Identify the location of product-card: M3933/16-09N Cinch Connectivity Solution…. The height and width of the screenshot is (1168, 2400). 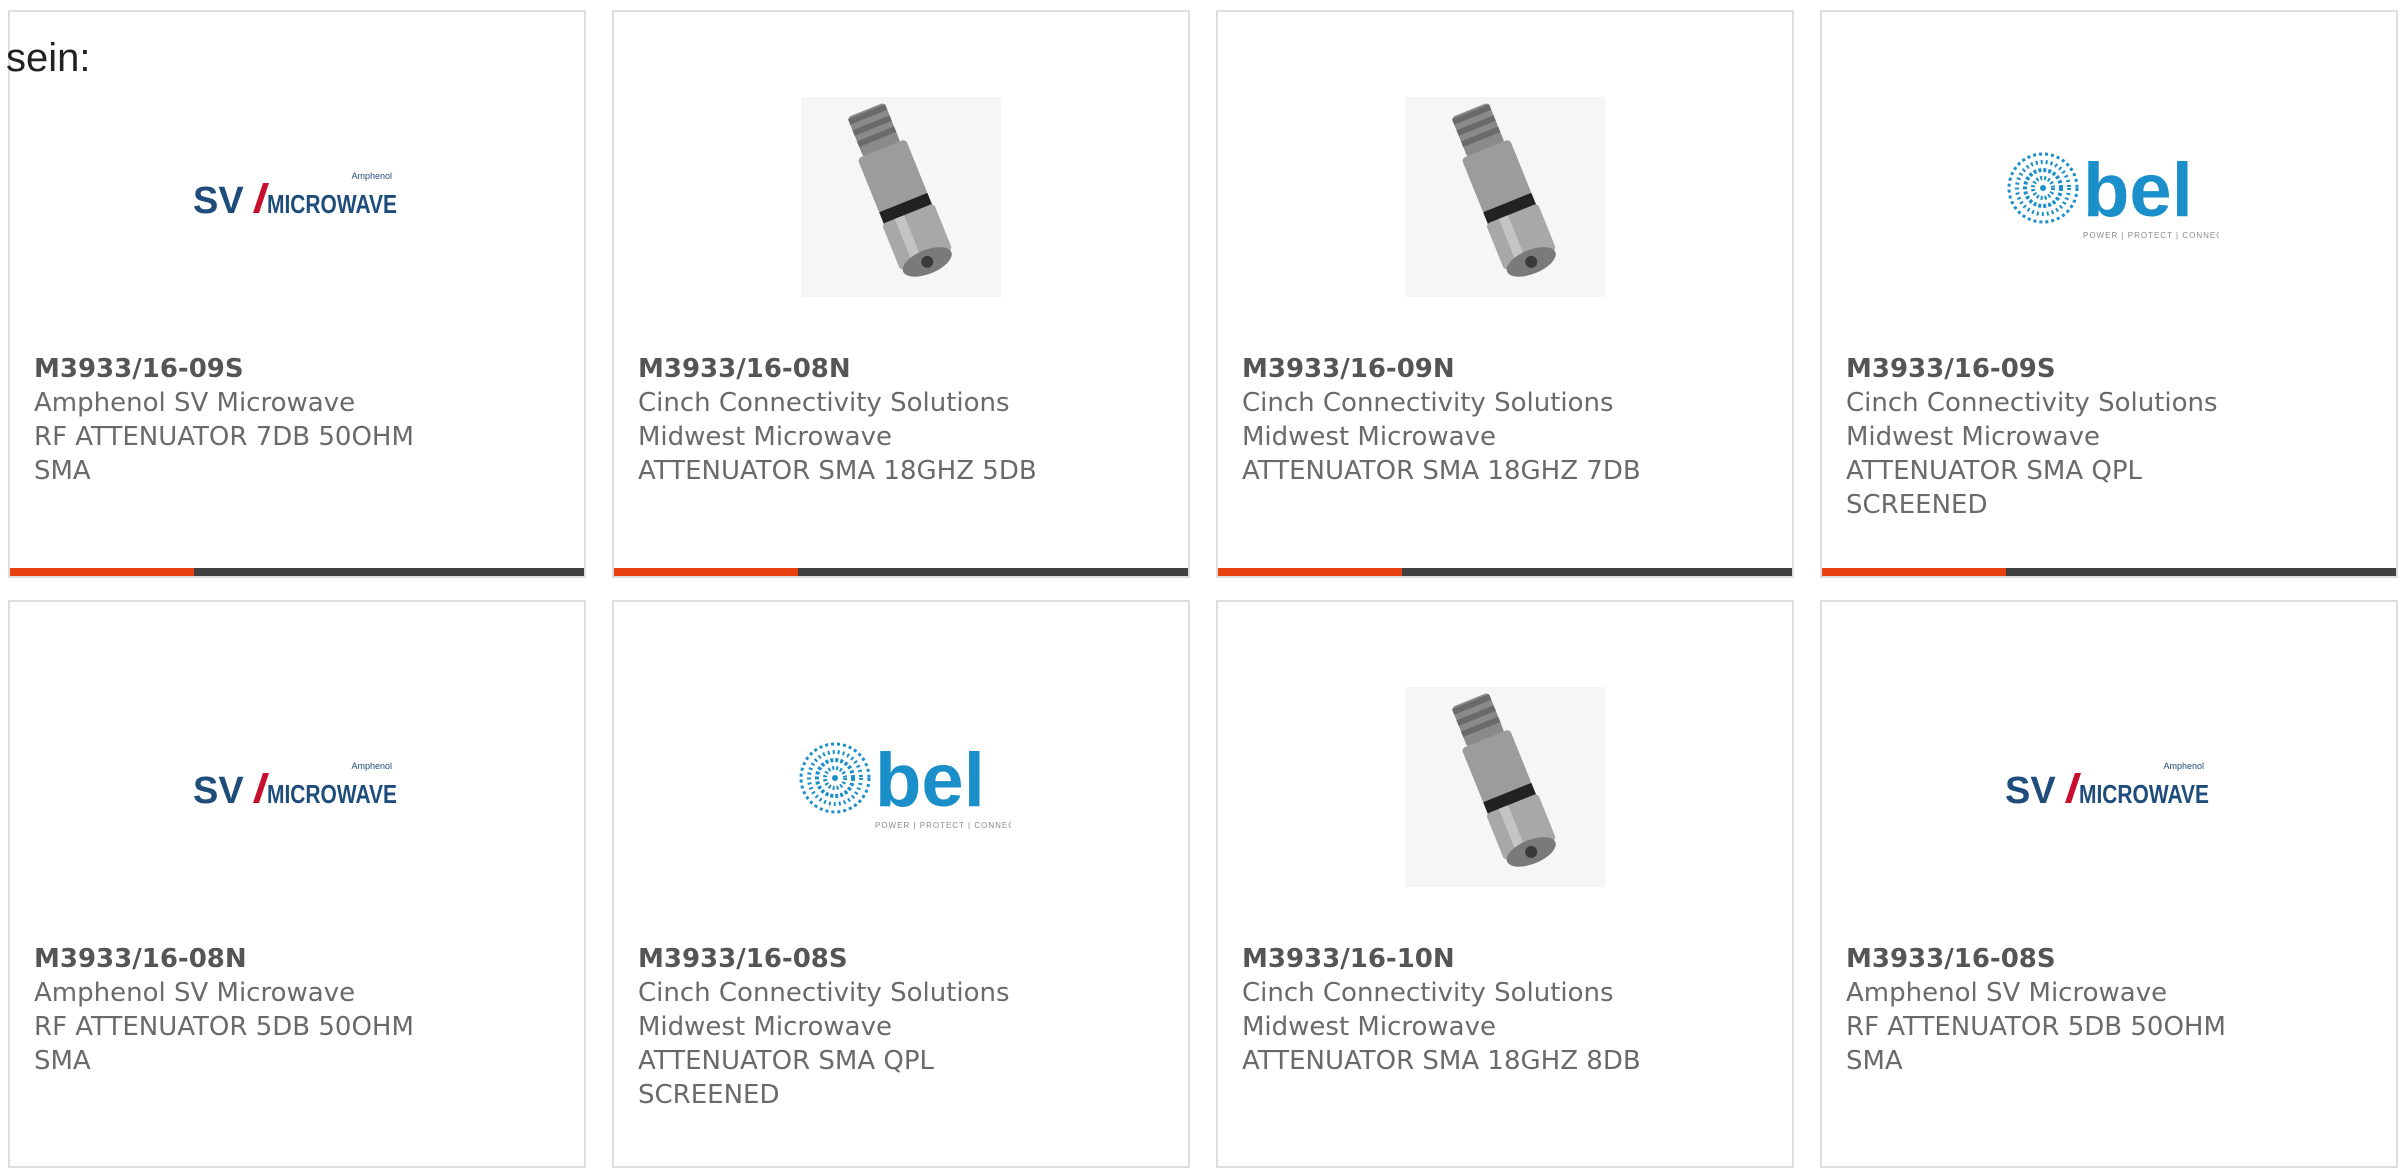
(1505, 294).